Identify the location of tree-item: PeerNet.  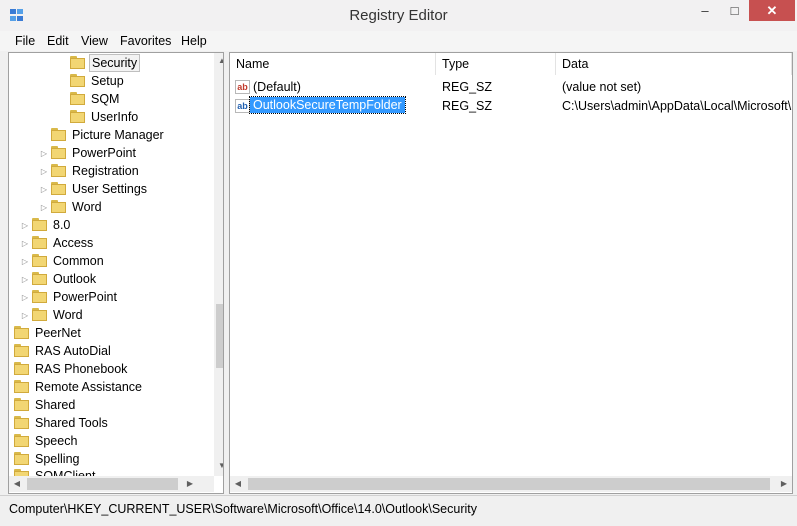
(46, 333).